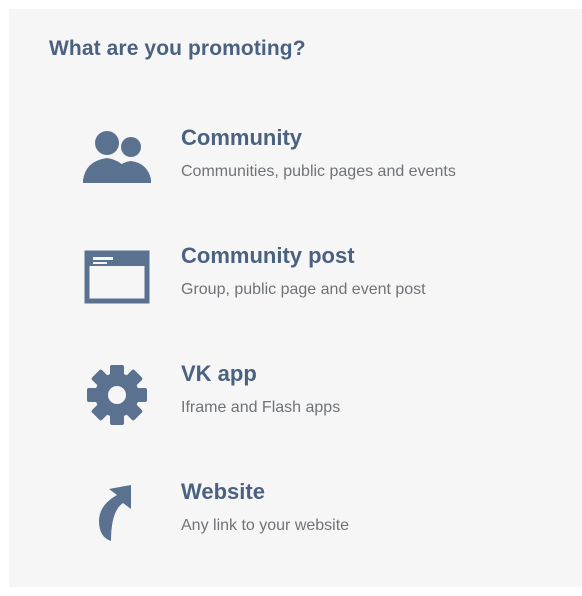  I want to click on option-label: Website, so click(223, 491).